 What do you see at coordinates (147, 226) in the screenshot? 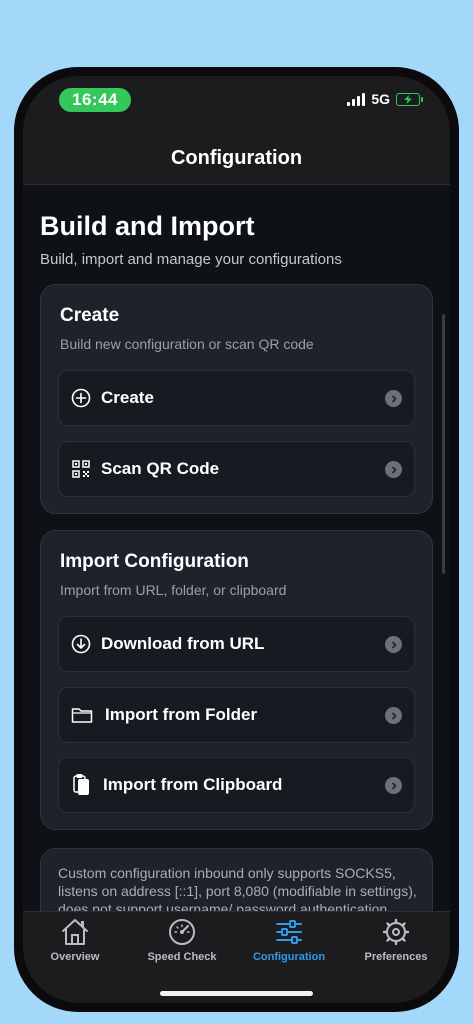
I see `page-title: Build and Import` at bounding box center [147, 226].